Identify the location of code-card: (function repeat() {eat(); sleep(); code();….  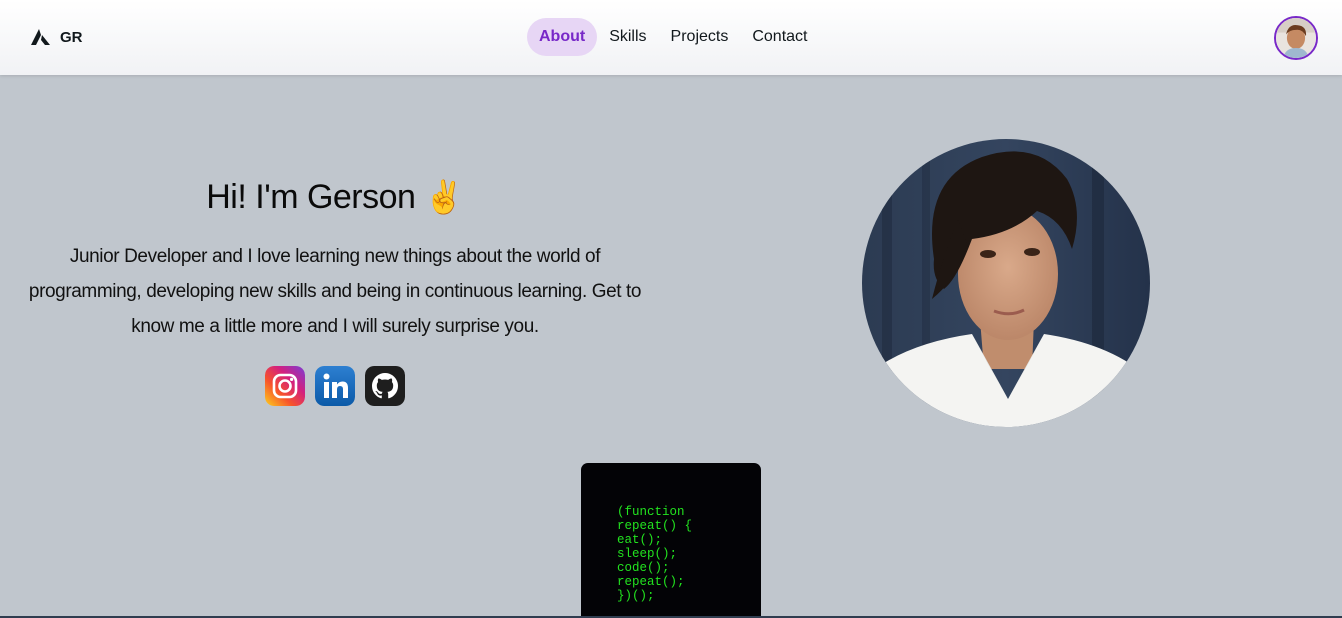
(671, 540).